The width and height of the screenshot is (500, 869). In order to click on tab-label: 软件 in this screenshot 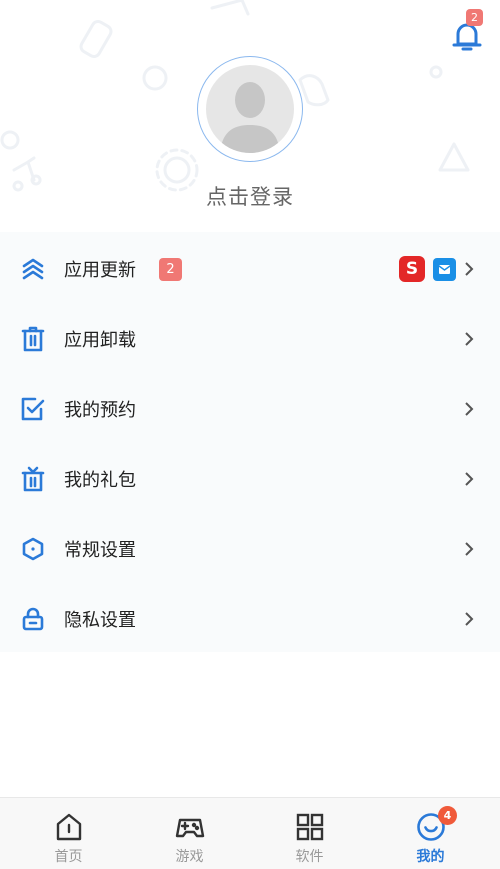, I will do `click(309, 857)`.